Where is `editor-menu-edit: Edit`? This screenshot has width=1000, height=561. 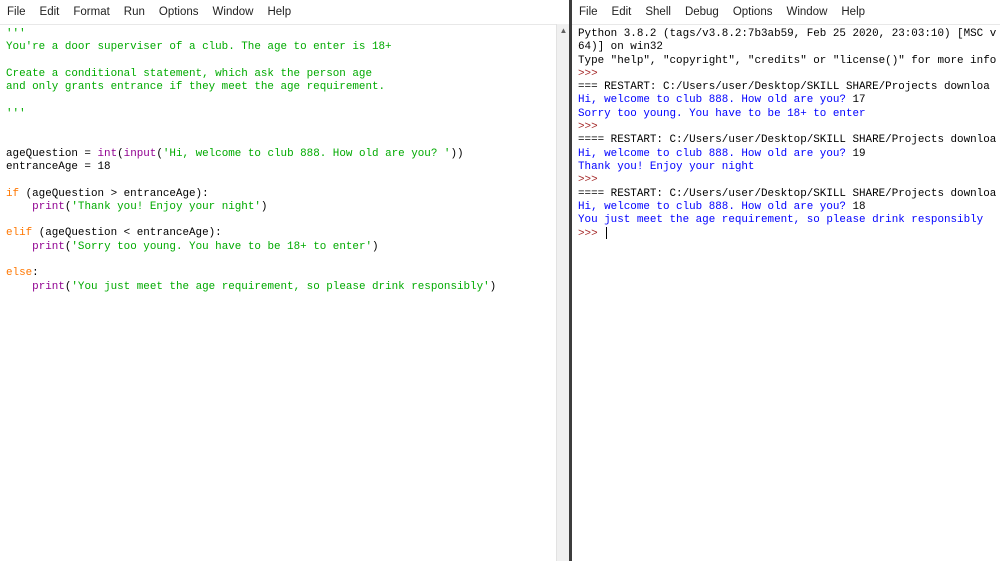
editor-menu-edit: Edit is located at coordinates (50, 12).